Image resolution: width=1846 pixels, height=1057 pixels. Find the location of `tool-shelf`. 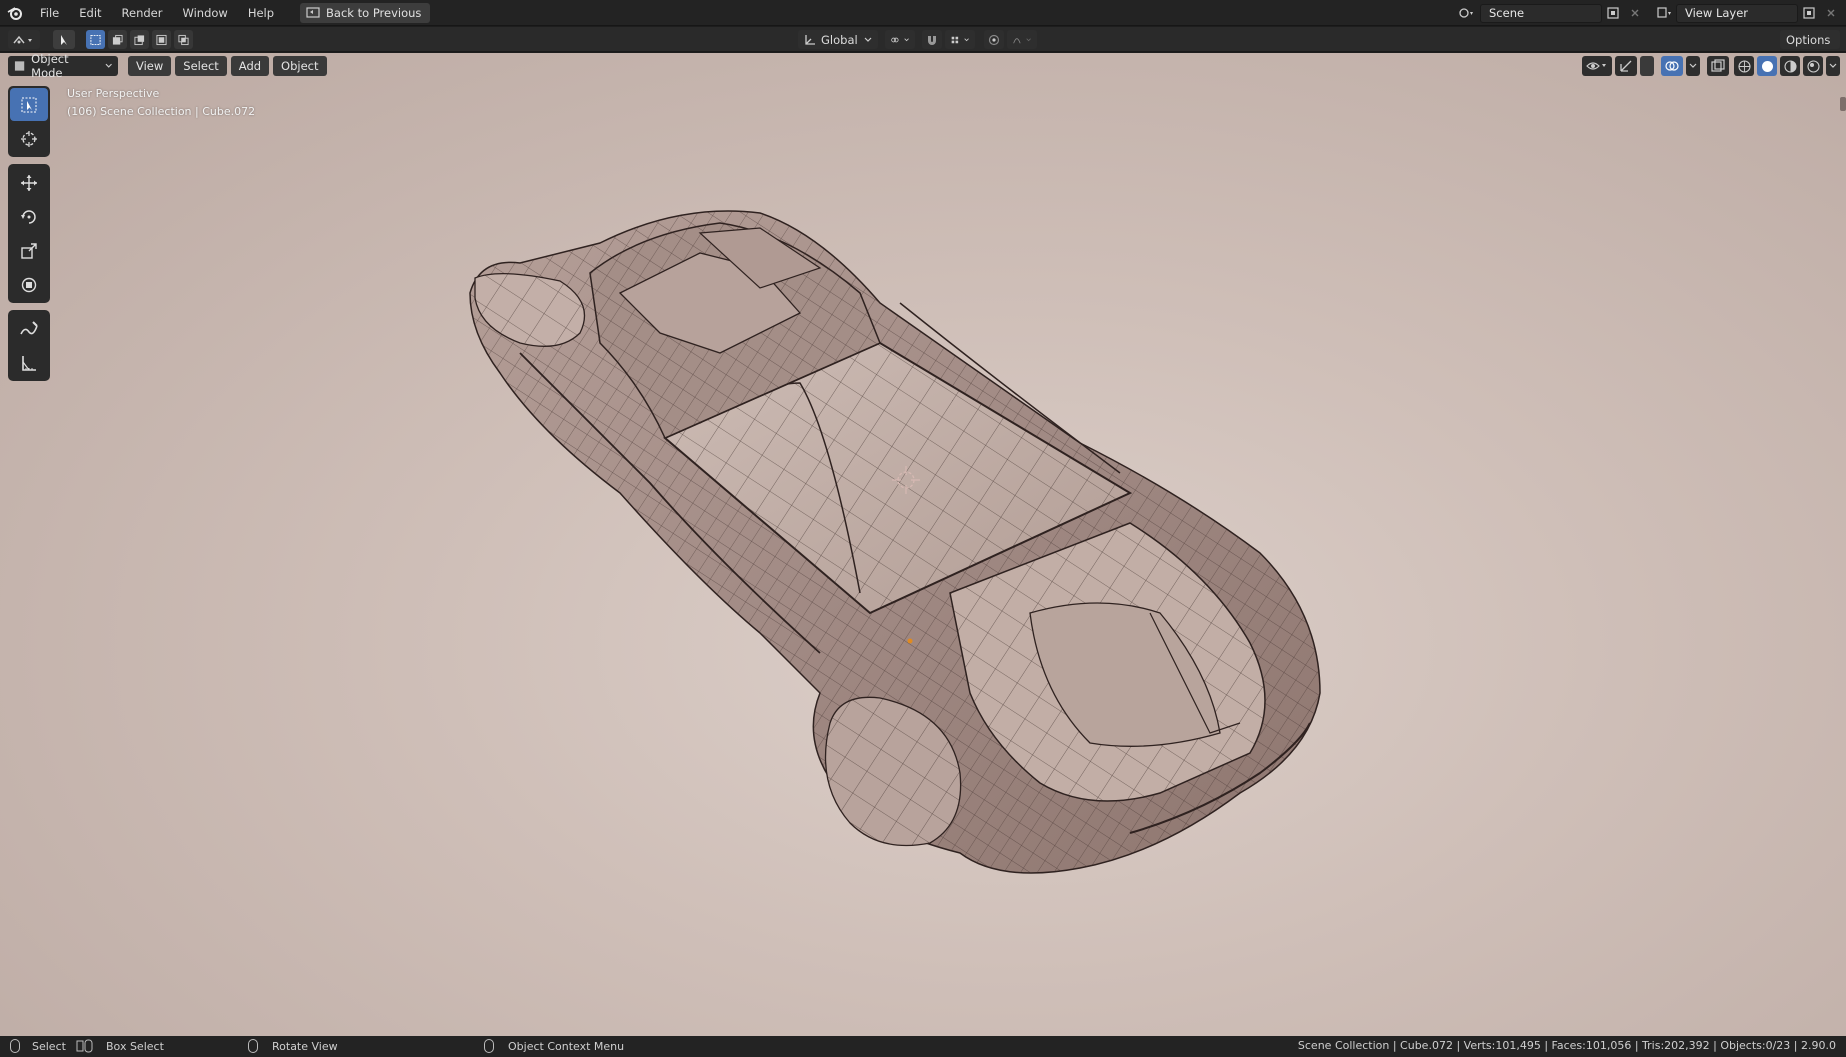

tool-shelf is located at coordinates (29, 237).